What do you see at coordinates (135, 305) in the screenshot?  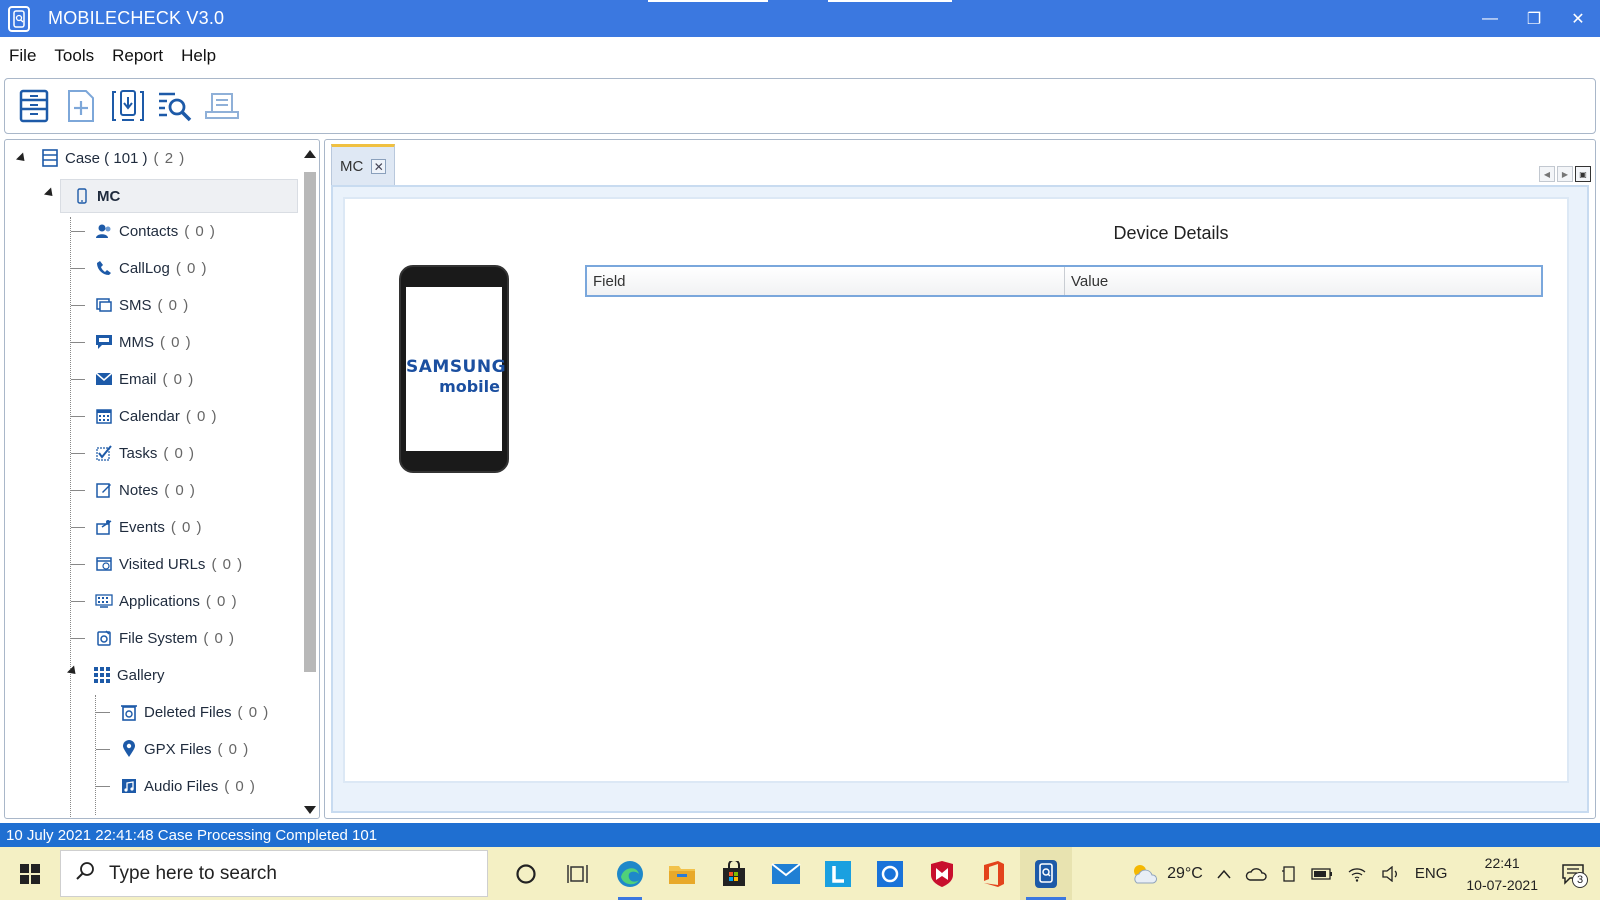 I see `tree-item-label: SMS` at bounding box center [135, 305].